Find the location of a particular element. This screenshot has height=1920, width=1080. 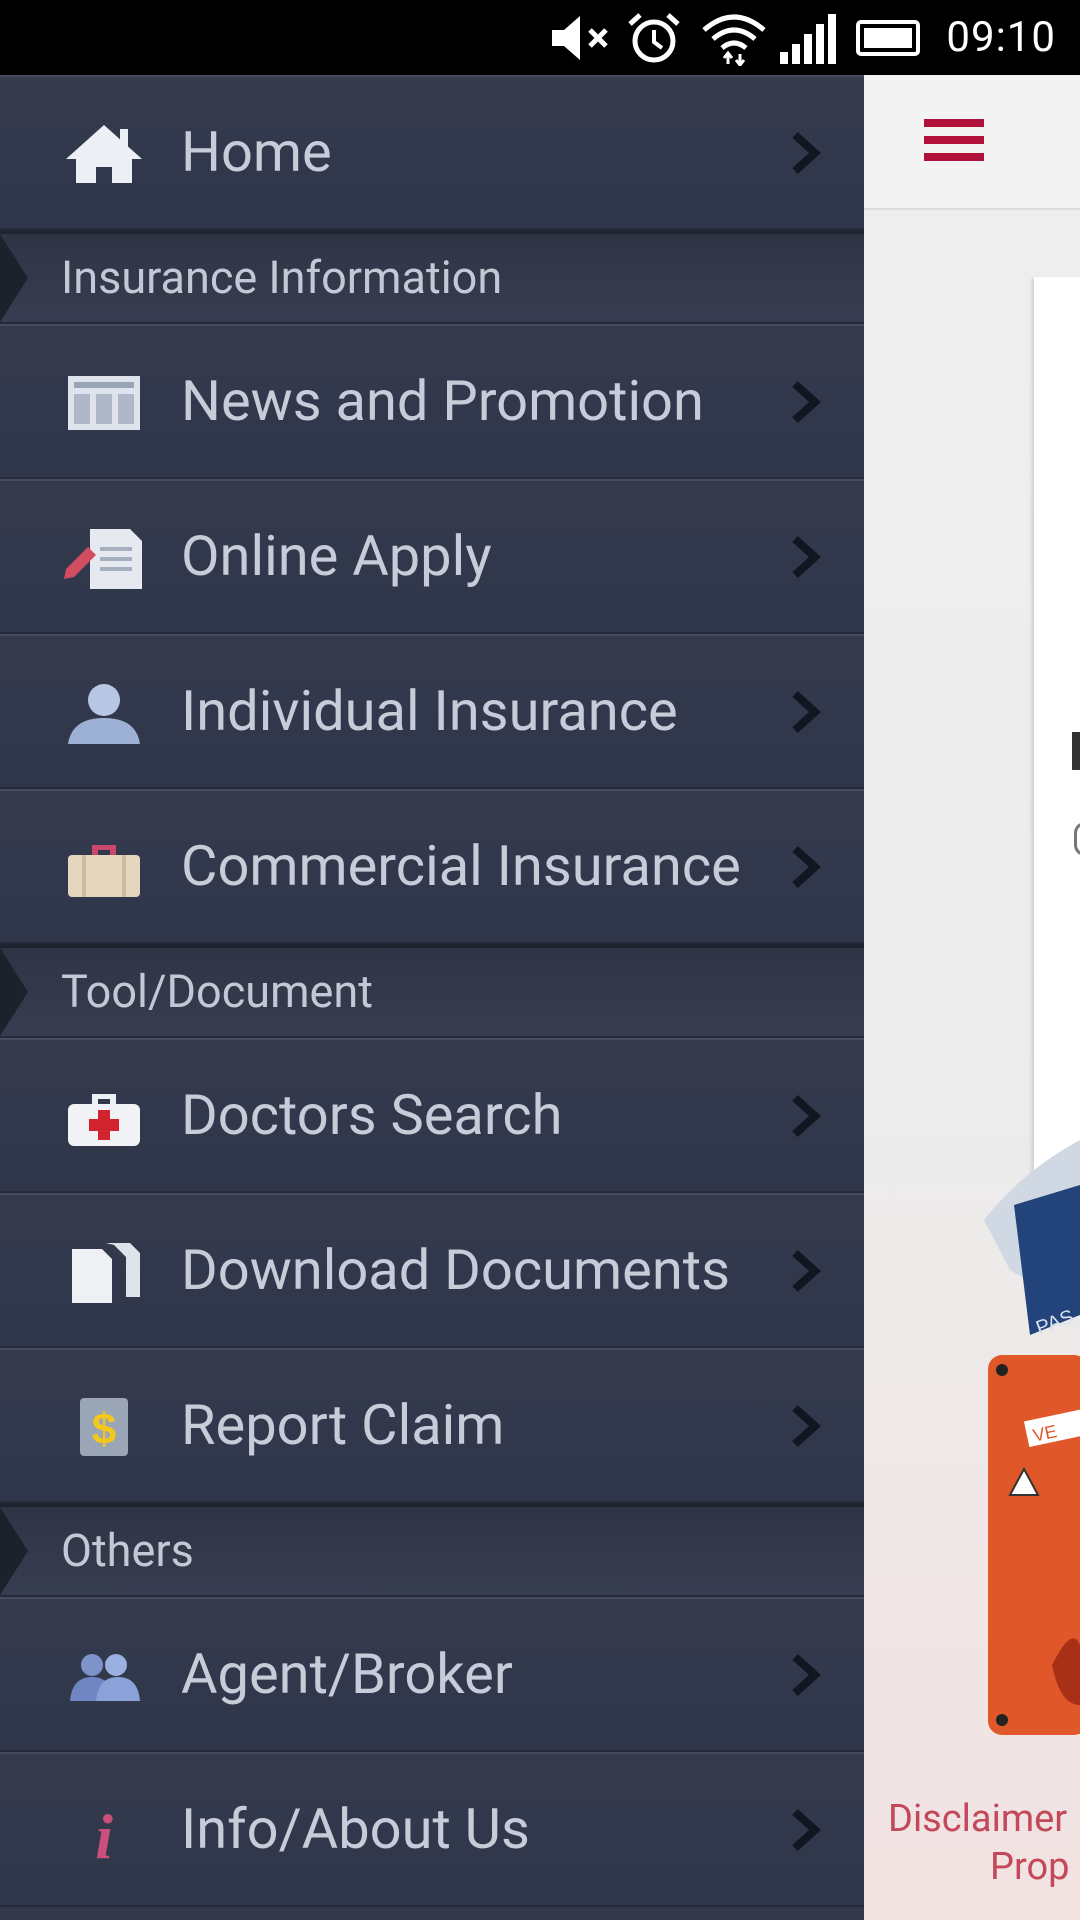

disclaimer-link: Disclaimer Prop is located at coordinates (972, 1843).